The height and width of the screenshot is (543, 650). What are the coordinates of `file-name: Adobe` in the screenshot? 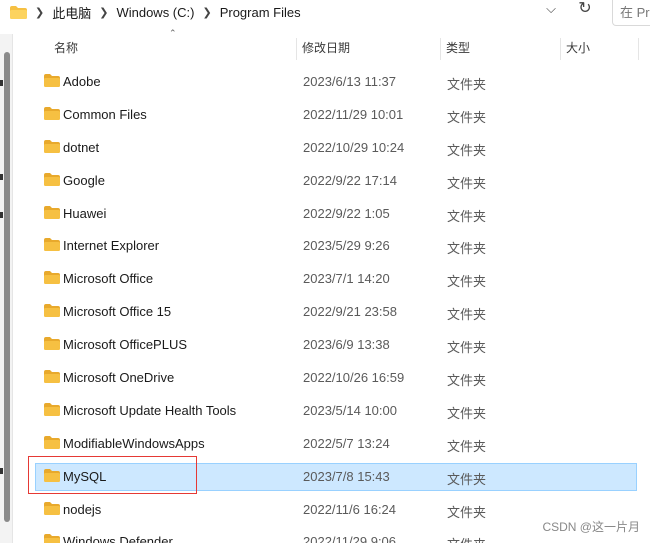 It's located at (82, 81).